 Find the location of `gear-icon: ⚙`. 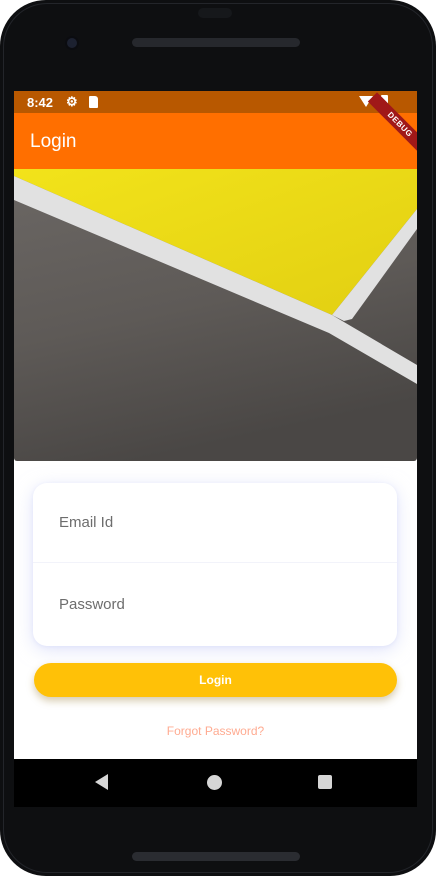

gear-icon: ⚙ is located at coordinates (72, 101).